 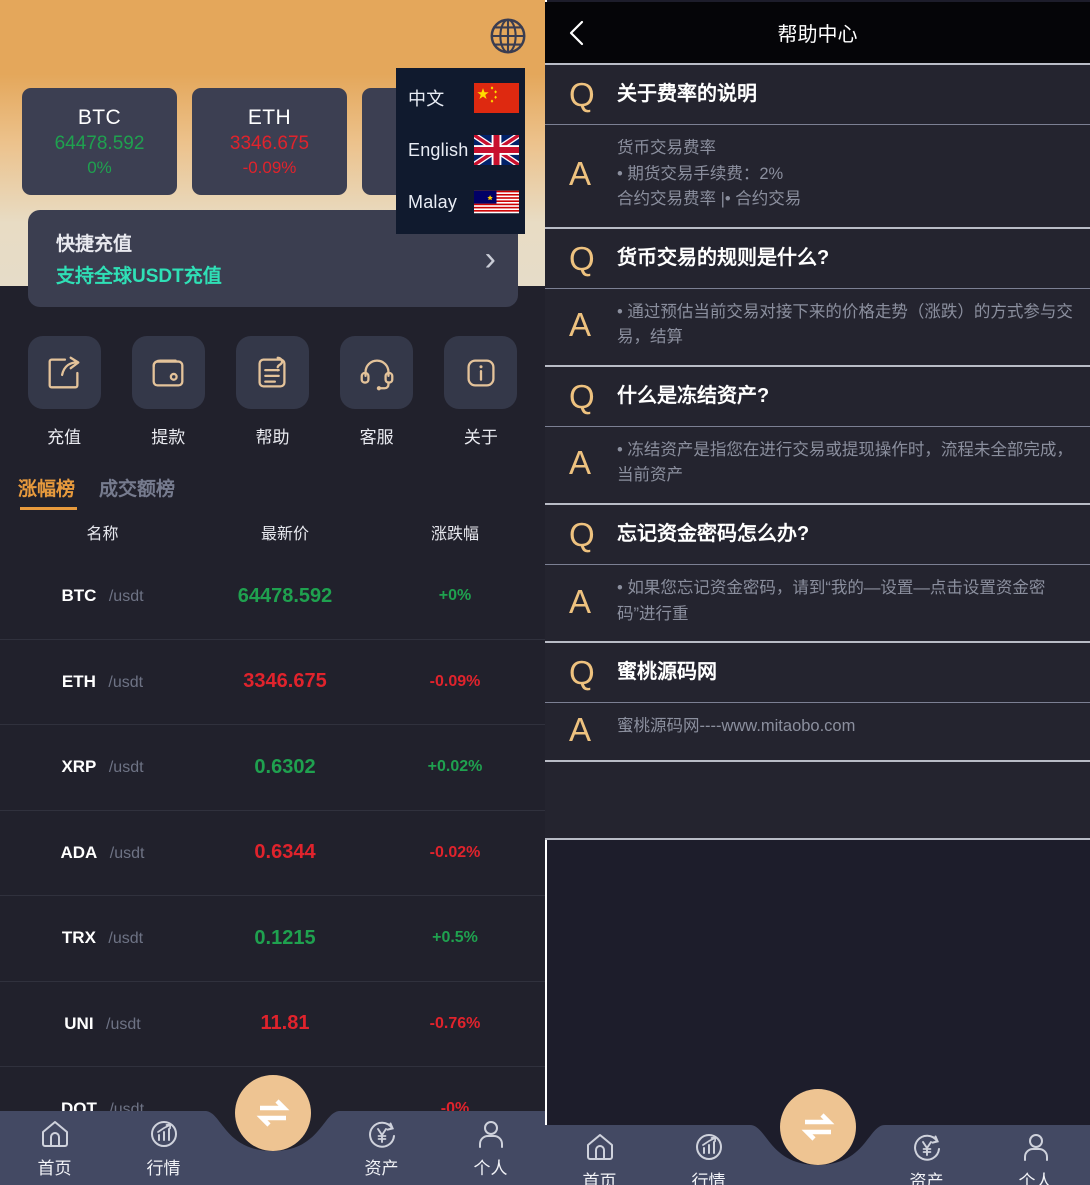 I want to click on language-option-label: English, so click(x=438, y=149).